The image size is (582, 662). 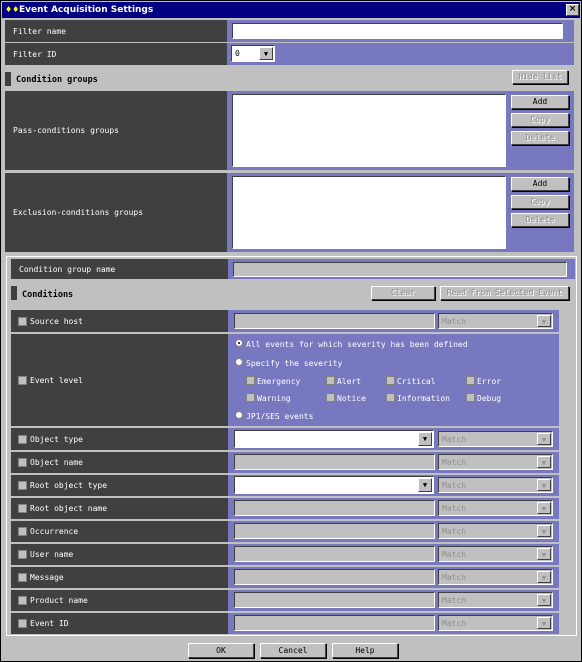 What do you see at coordinates (390, 397) in the screenshot?
I see `information-checkbox` at bounding box center [390, 397].